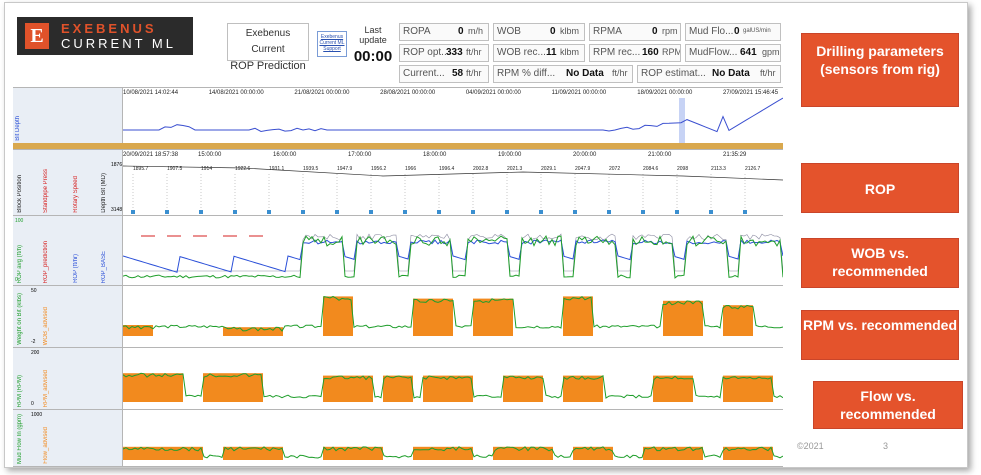  I want to click on metric-current-rop: Current... 58 ft/hr, so click(444, 74).